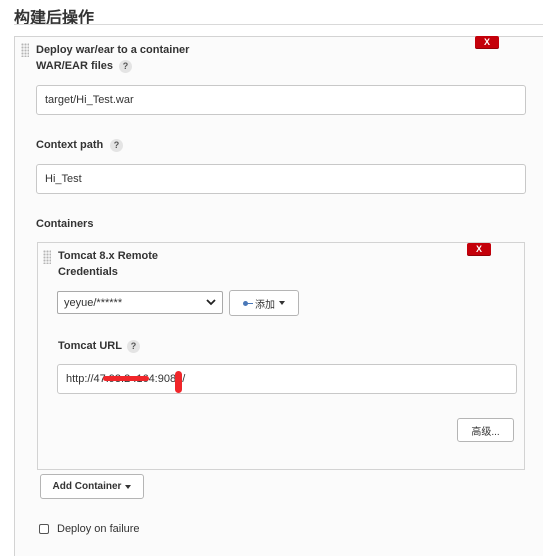  I want to click on context-path-value: Hi_Test, so click(63, 179).